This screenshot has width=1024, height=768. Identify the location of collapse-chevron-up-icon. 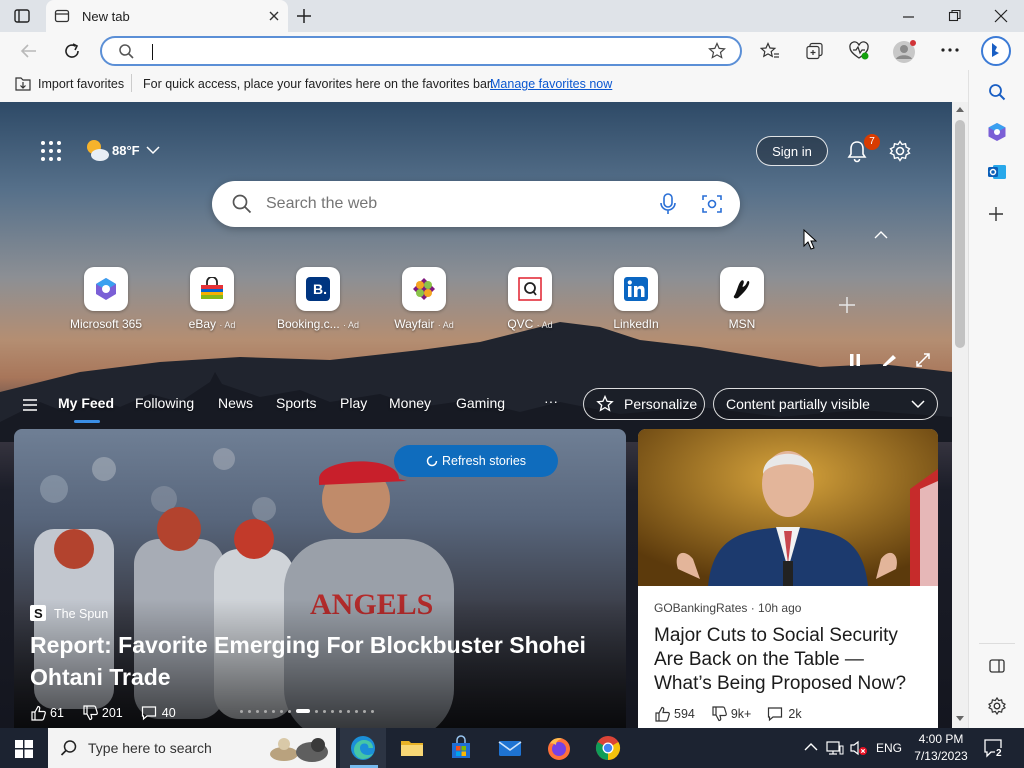
(881, 235).